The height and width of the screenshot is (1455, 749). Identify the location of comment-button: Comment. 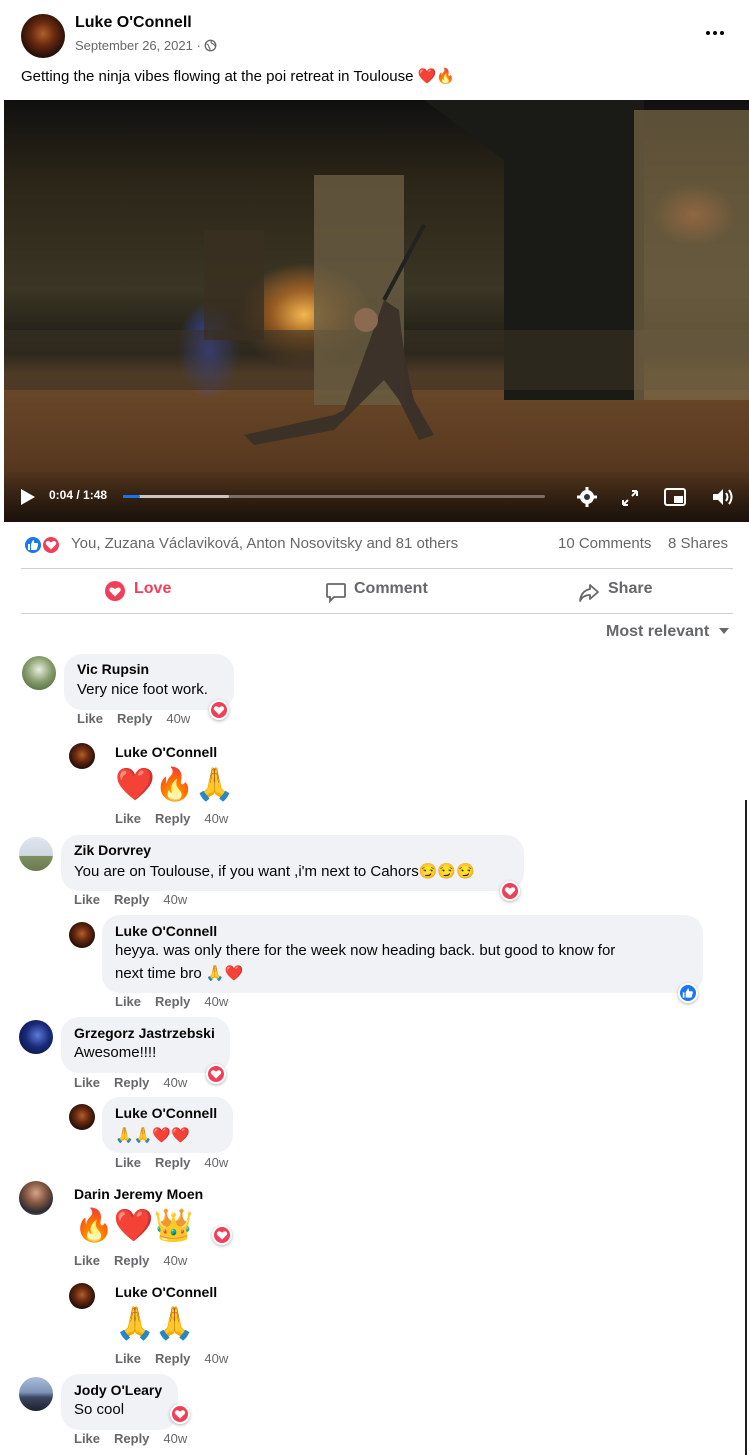
(380, 591).